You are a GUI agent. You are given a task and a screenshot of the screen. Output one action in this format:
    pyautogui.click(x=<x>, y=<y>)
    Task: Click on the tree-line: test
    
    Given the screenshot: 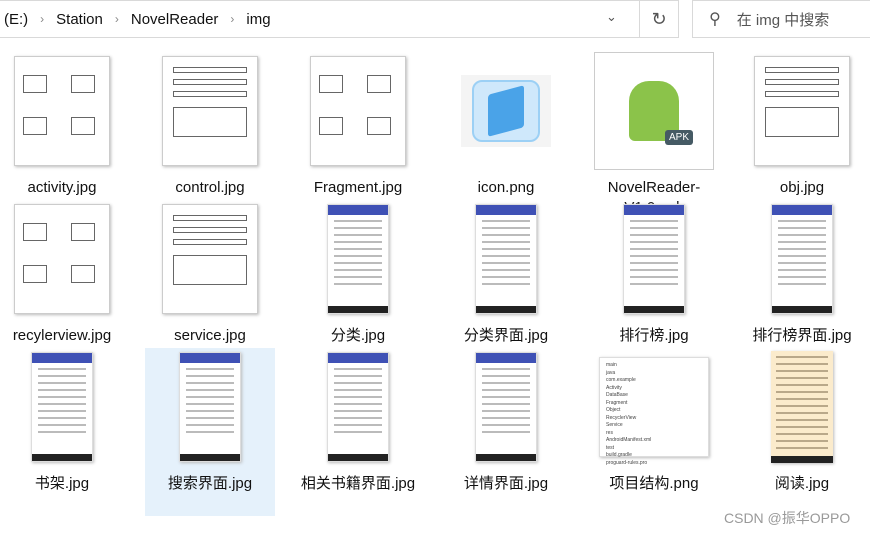 What is the action you would take?
    pyautogui.click(x=610, y=447)
    